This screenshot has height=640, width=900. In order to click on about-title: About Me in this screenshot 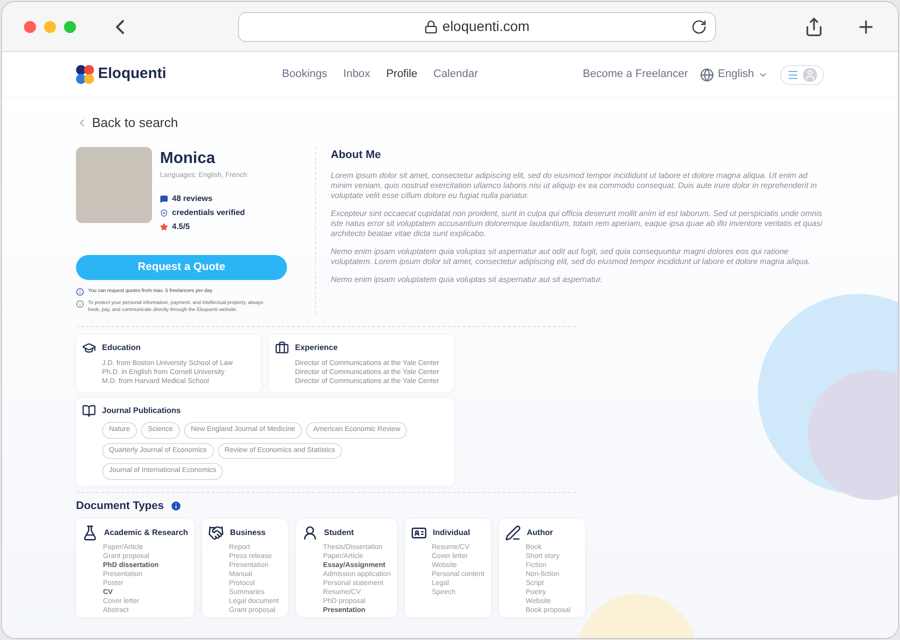, I will do `click(356, 155)`.